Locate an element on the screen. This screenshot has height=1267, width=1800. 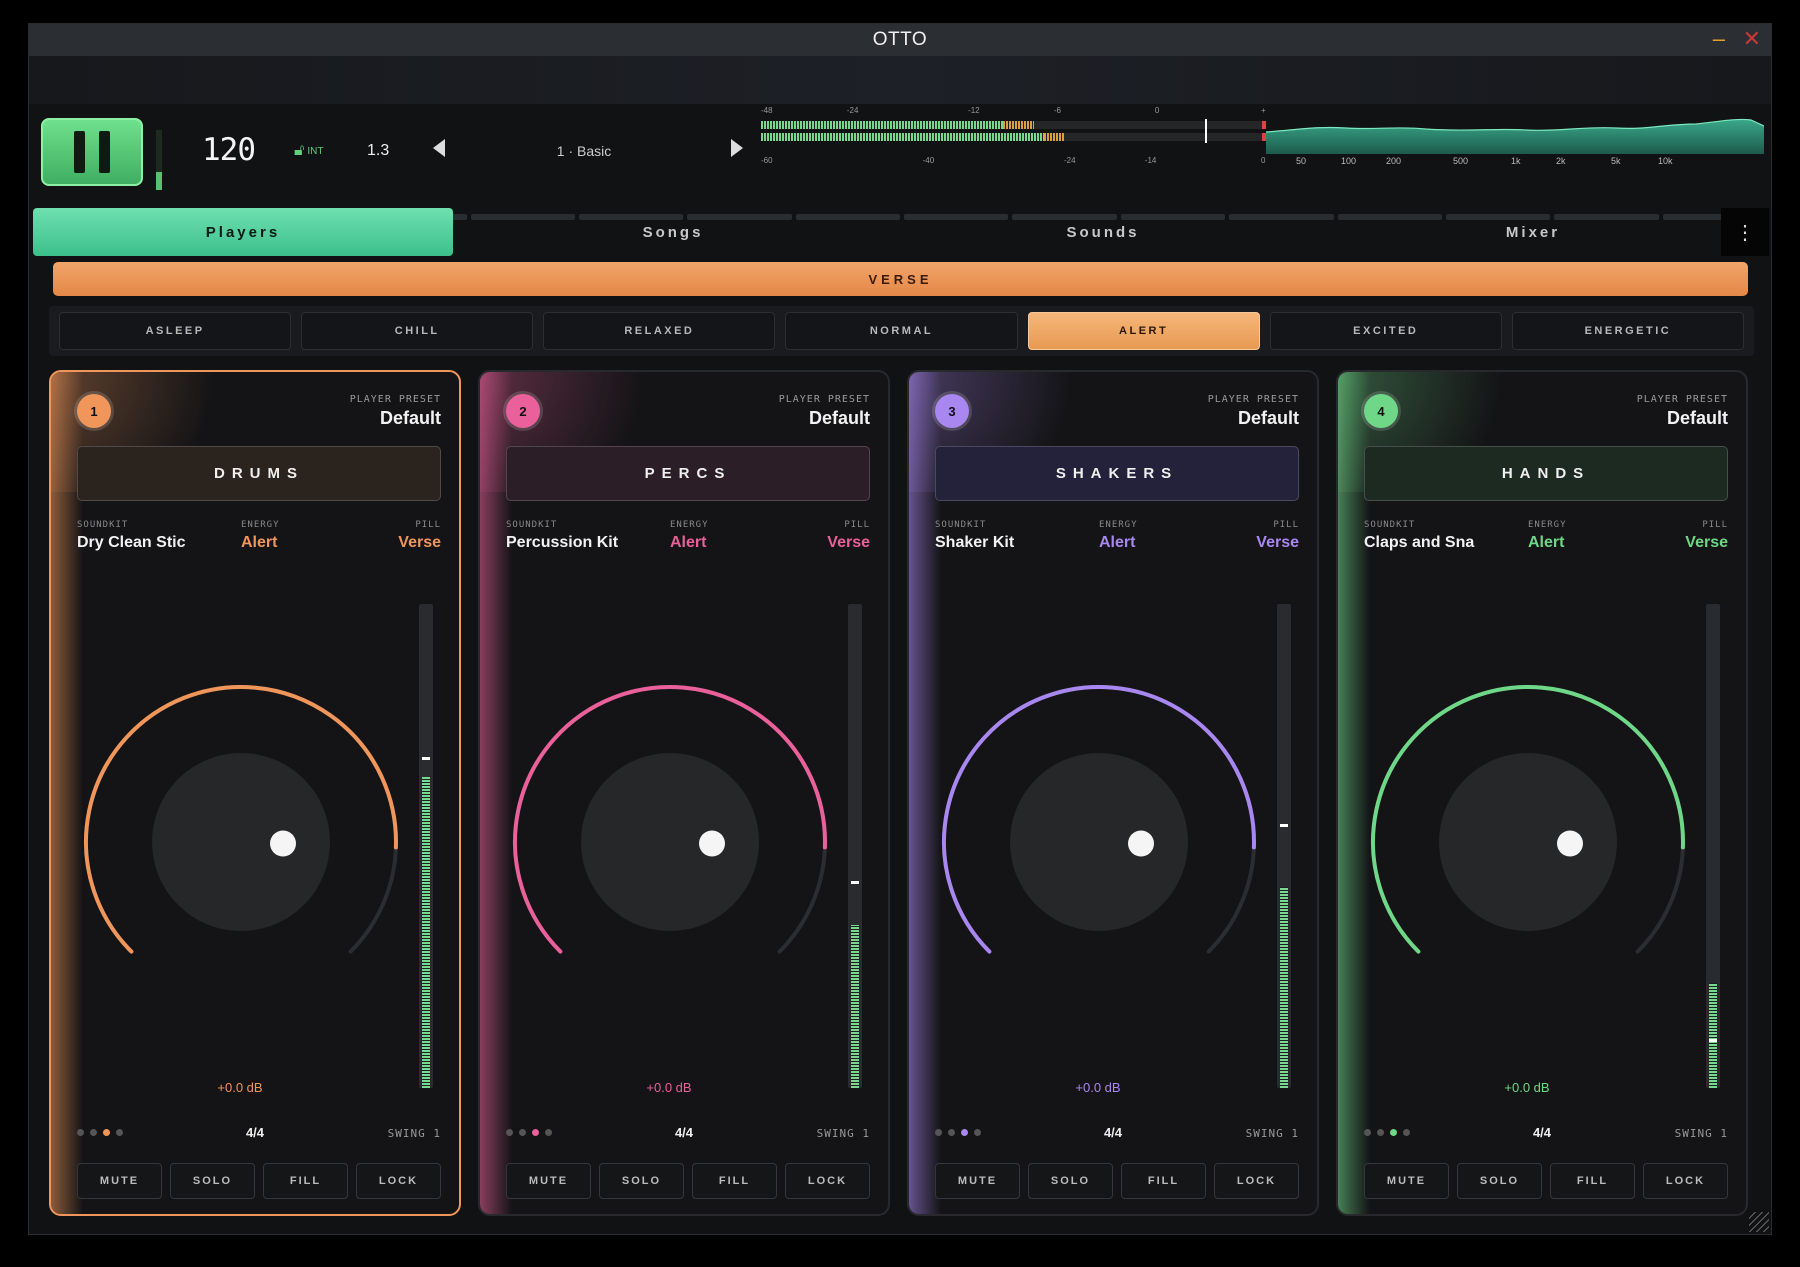
close-icon: ✕ is located at coordinates (1752, 39).